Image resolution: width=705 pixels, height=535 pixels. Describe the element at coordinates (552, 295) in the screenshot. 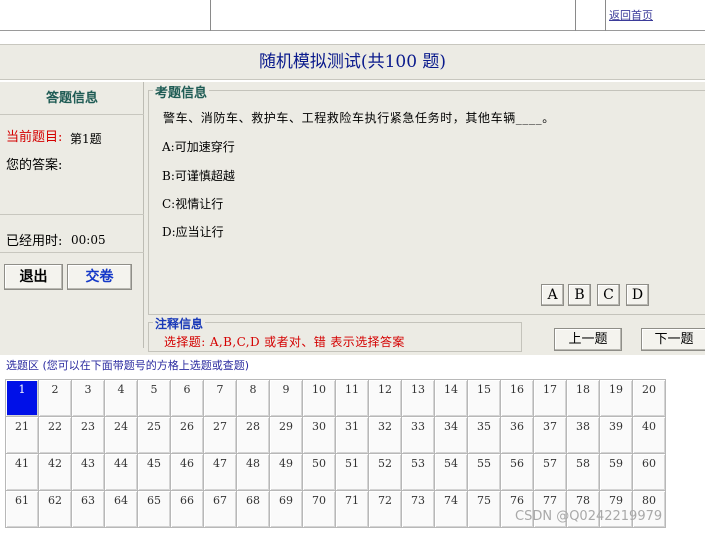

I see `choice-a-button: A` at that location.